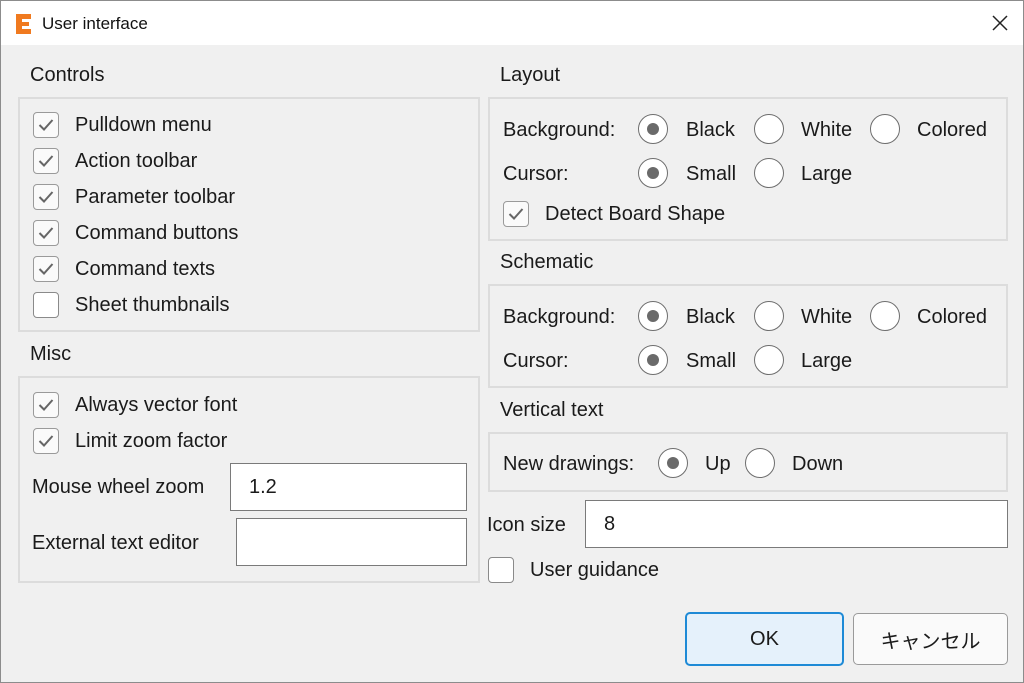 The width and height of the screenshot is (1024, 683). I want to click on parameter-toolbar-checkbox: Parameter toolbar, so click(134, 197).